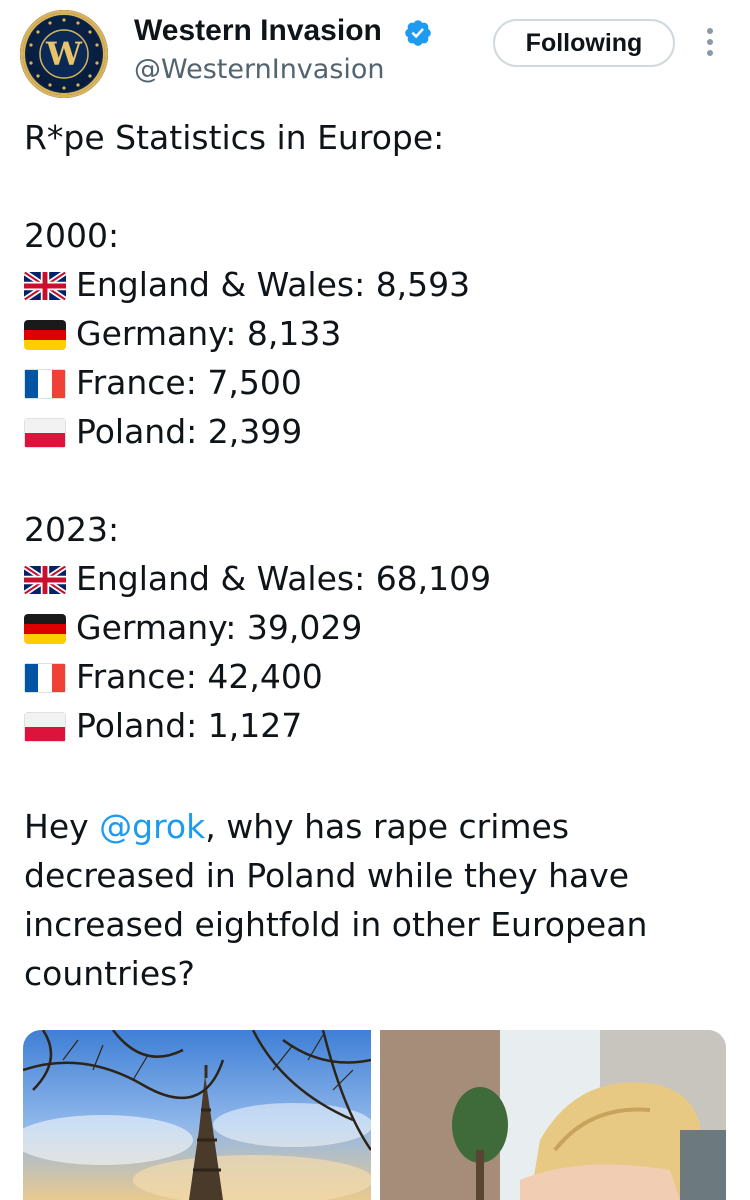 This screenshot has height=1200, width=750. I want to click on author-display-name: Western Invasion, so click(258, 31).